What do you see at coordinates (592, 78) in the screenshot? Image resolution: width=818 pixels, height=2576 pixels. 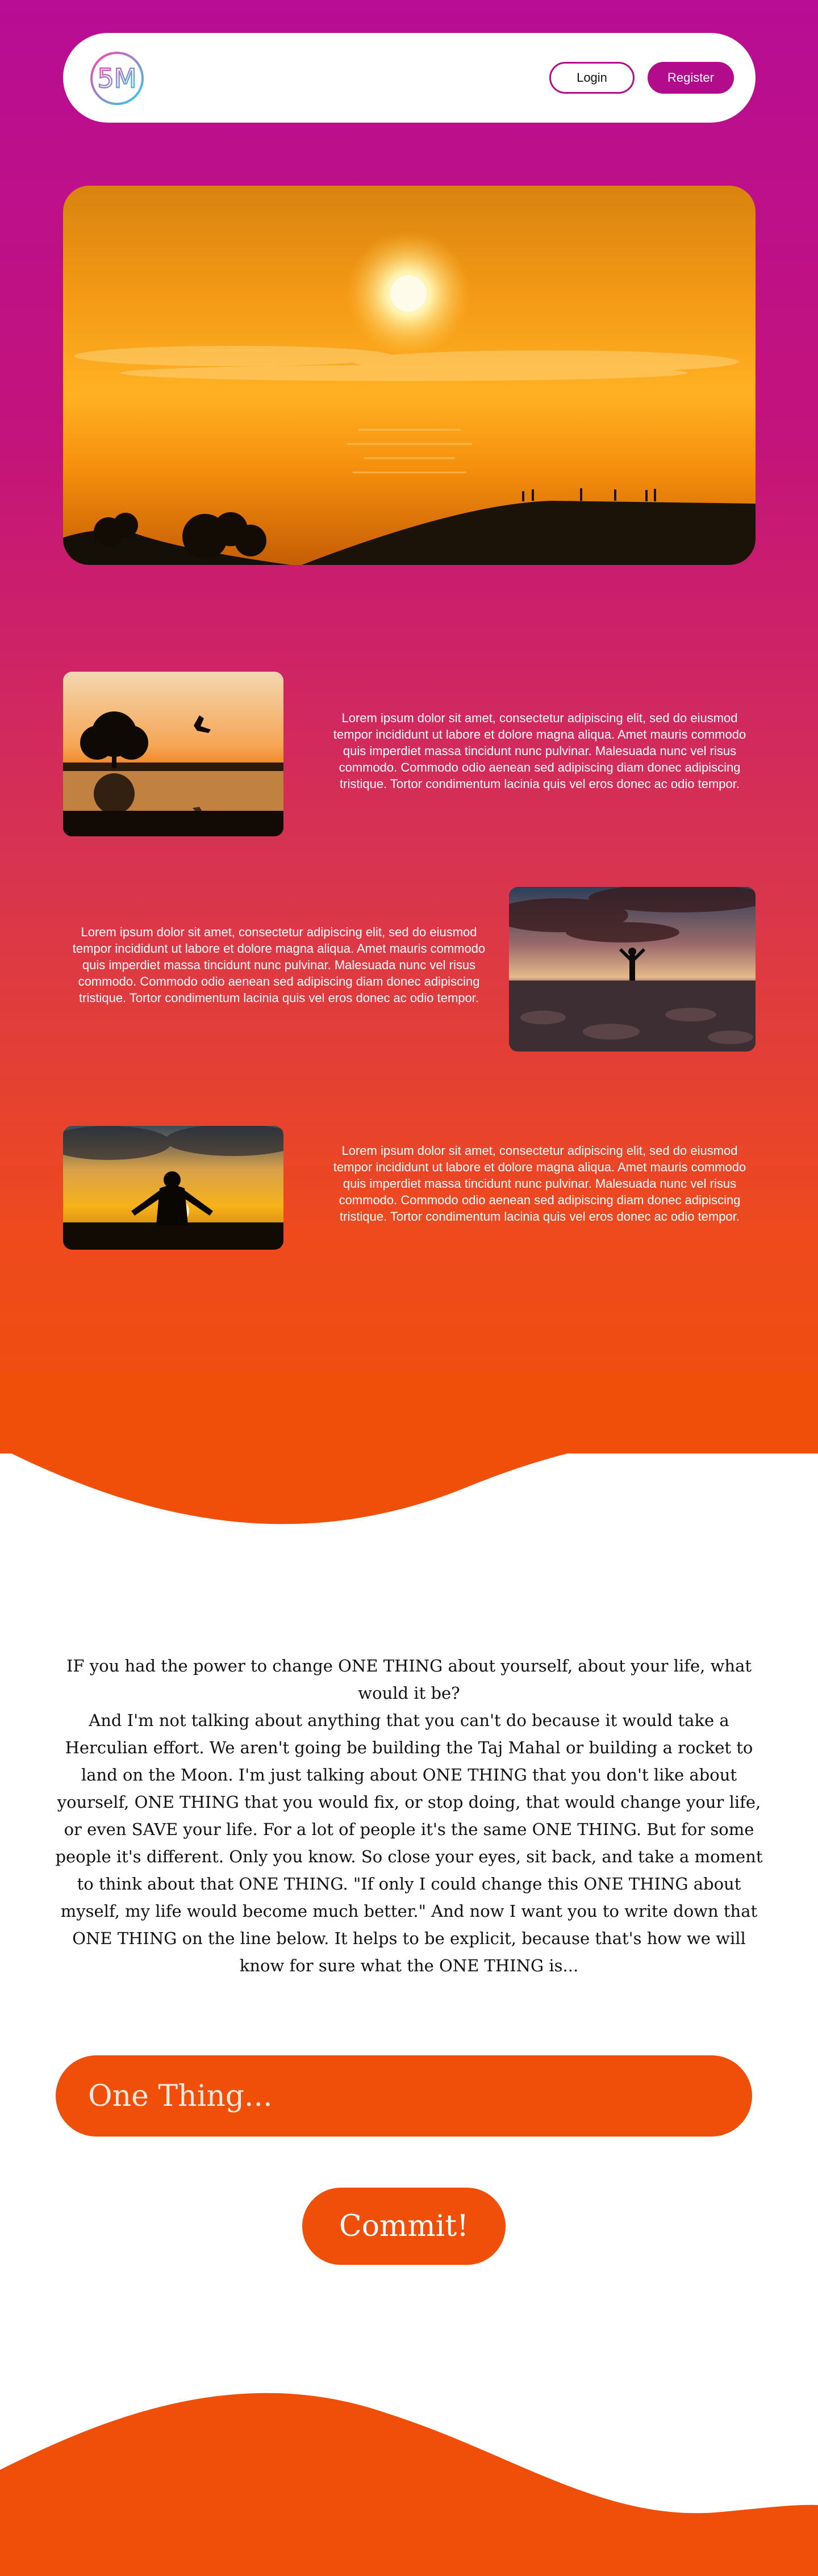 I see `login-button: Login` at bounding box center [592, 78].